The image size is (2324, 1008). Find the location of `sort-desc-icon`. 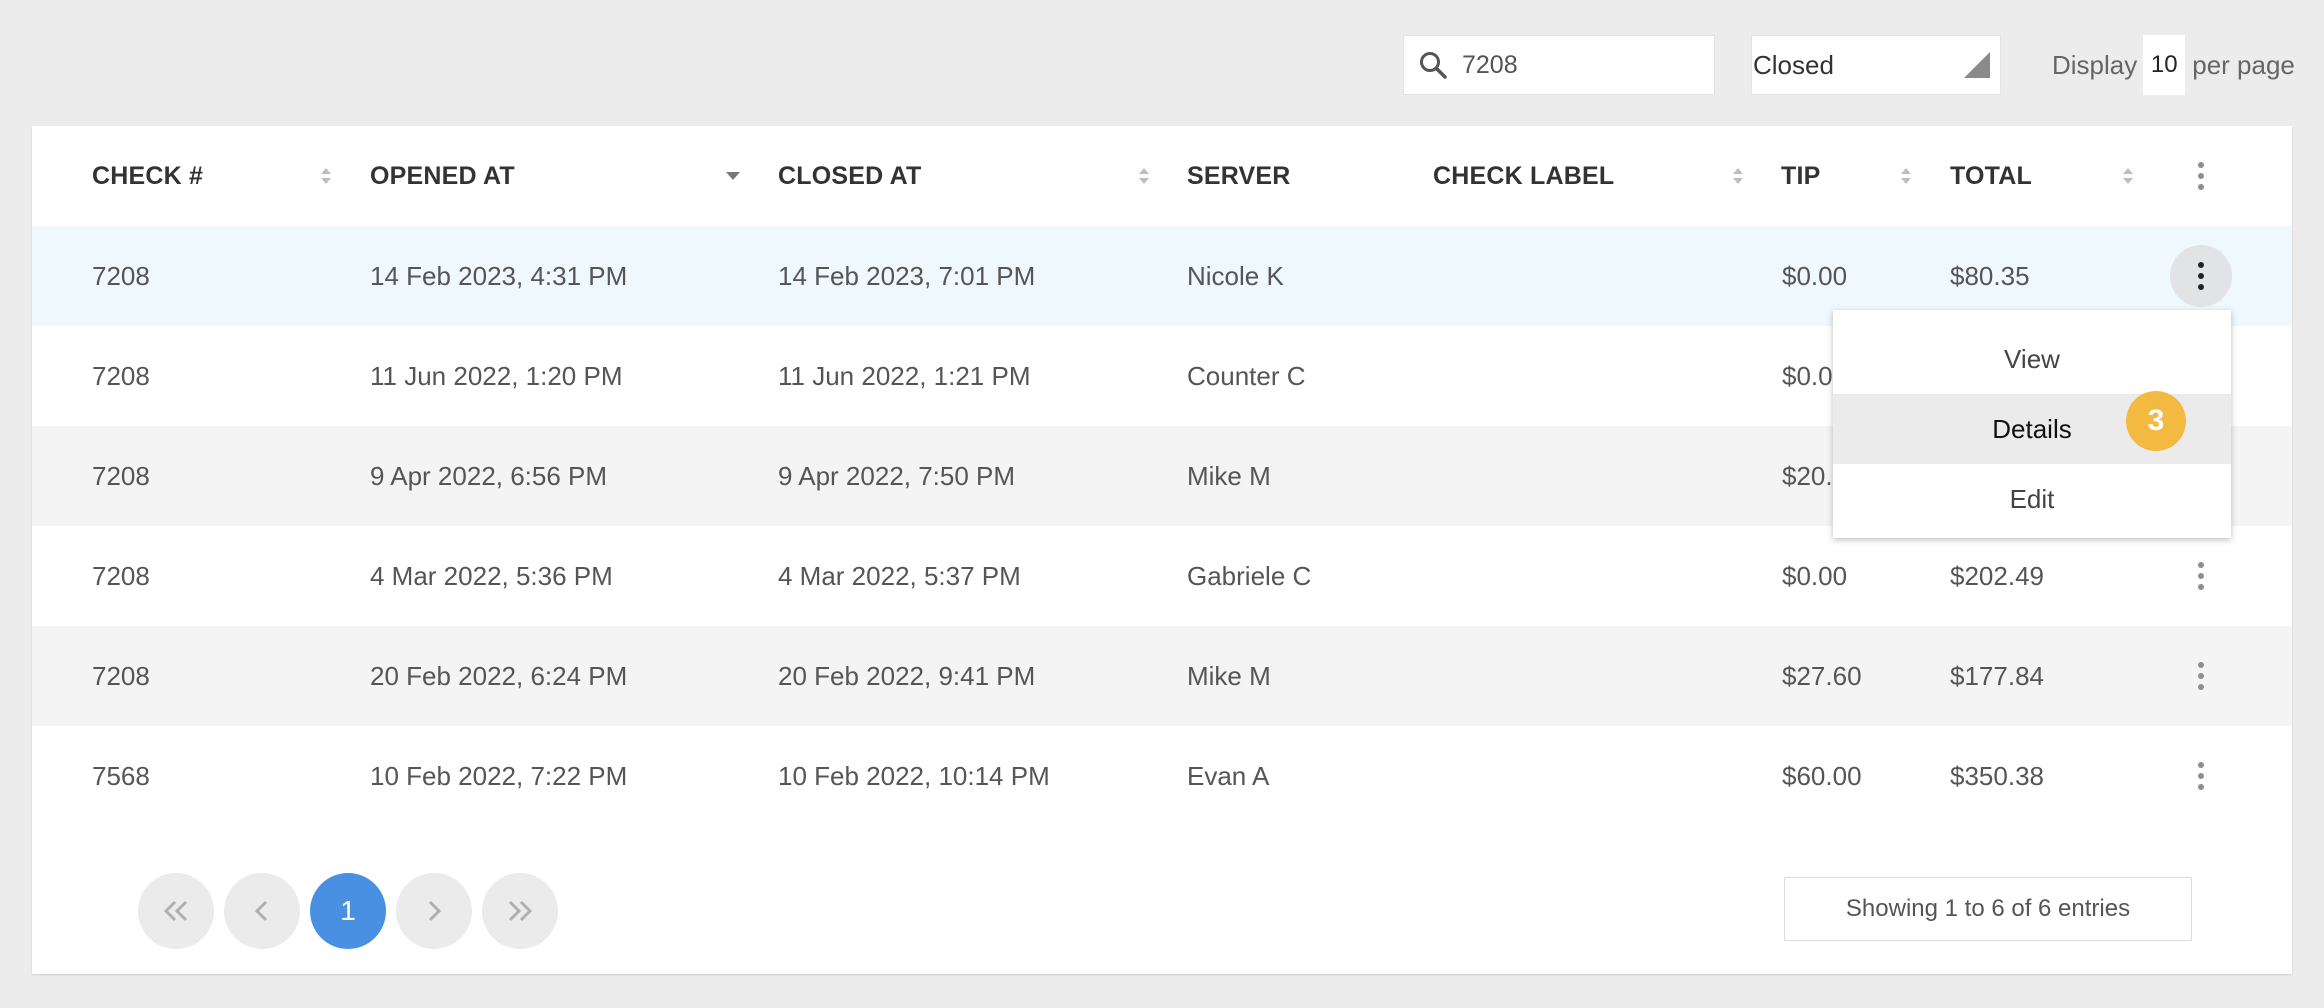

sort-desc-icon is located at coordinates (733, 176).